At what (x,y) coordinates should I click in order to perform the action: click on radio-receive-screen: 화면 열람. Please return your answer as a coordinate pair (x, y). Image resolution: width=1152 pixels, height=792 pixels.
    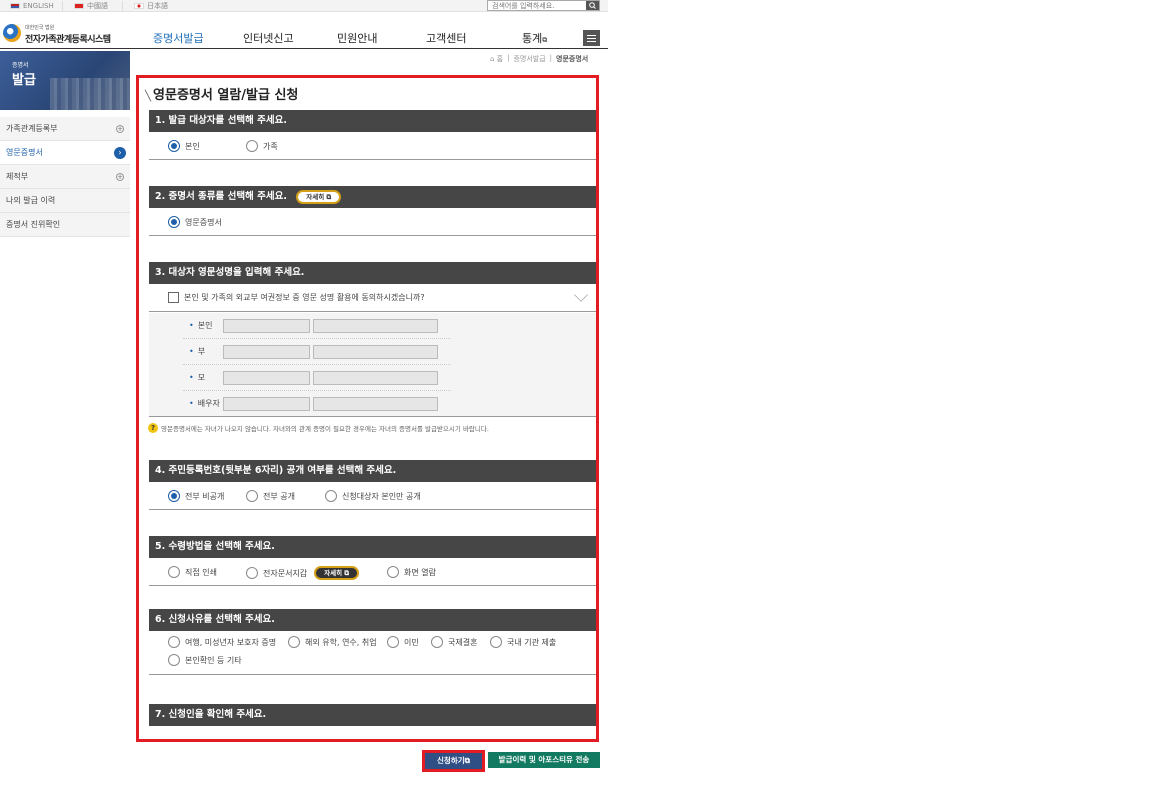
    Looking at the image, I should click on (411, 572).